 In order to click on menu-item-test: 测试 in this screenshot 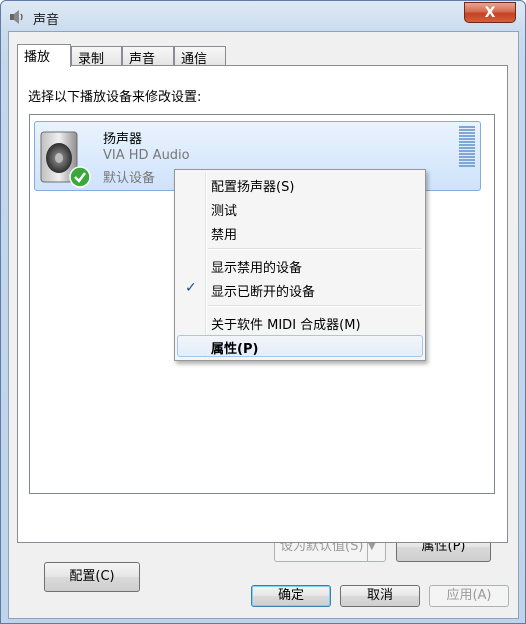, I will do `click(300, 208)`.